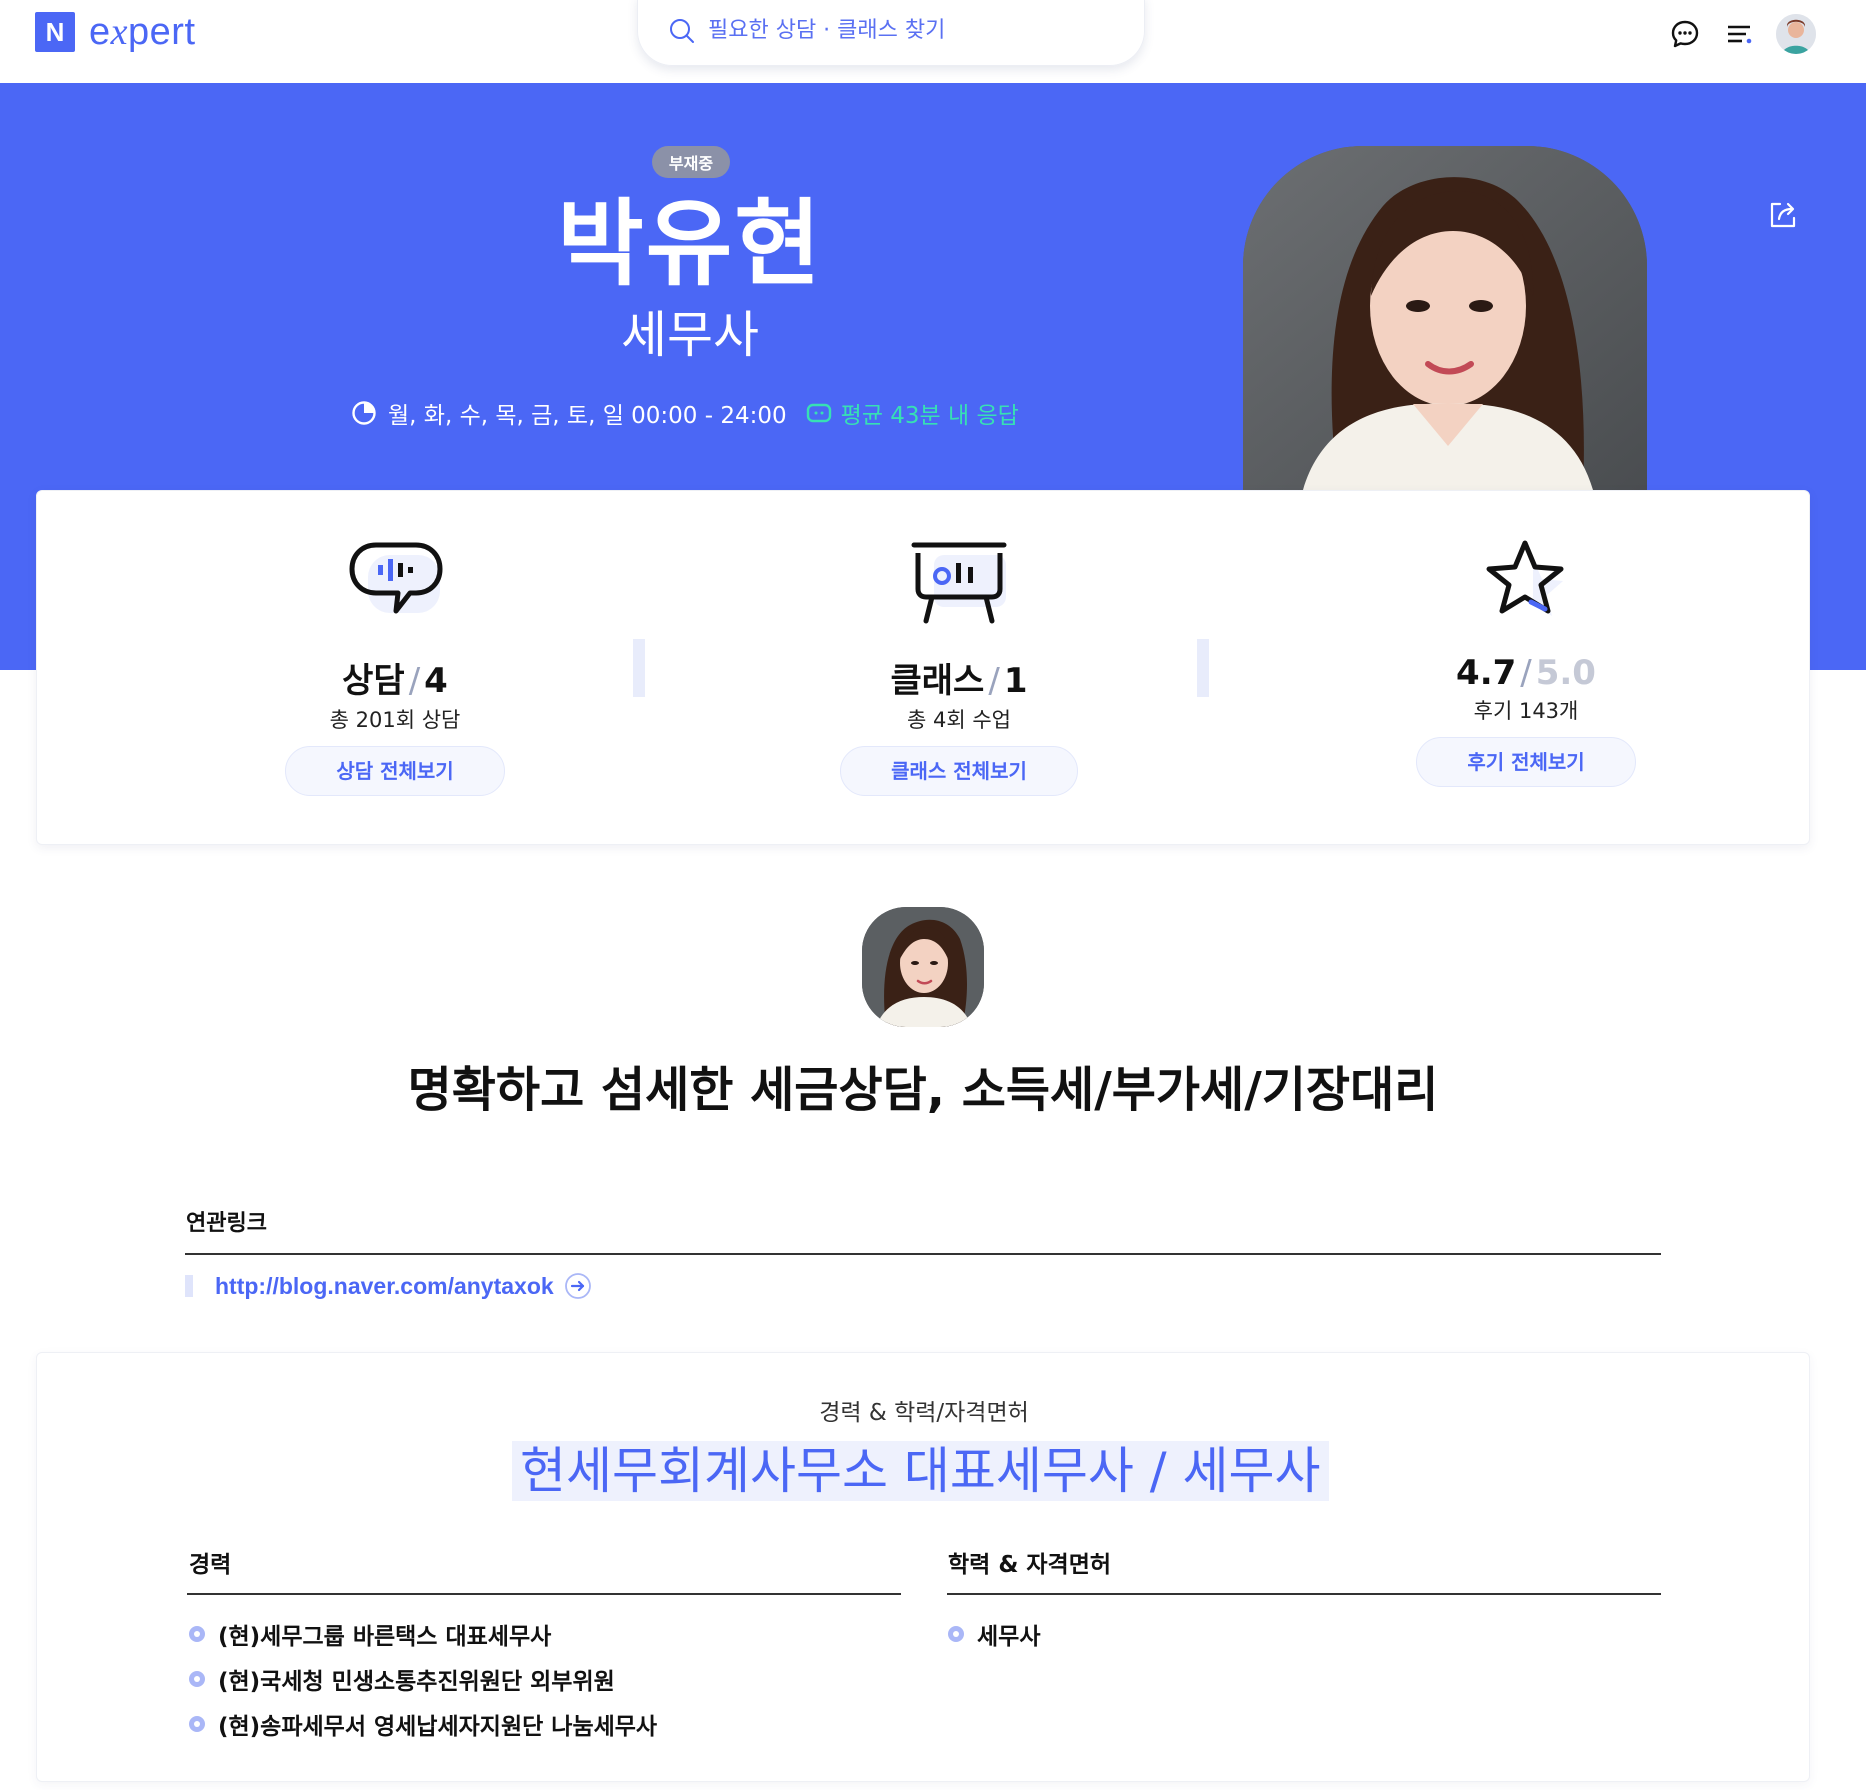 Image resolution: width=1866 pixels, height=1790 pixels. I want to click on profile-photo, so click(1445, 318).